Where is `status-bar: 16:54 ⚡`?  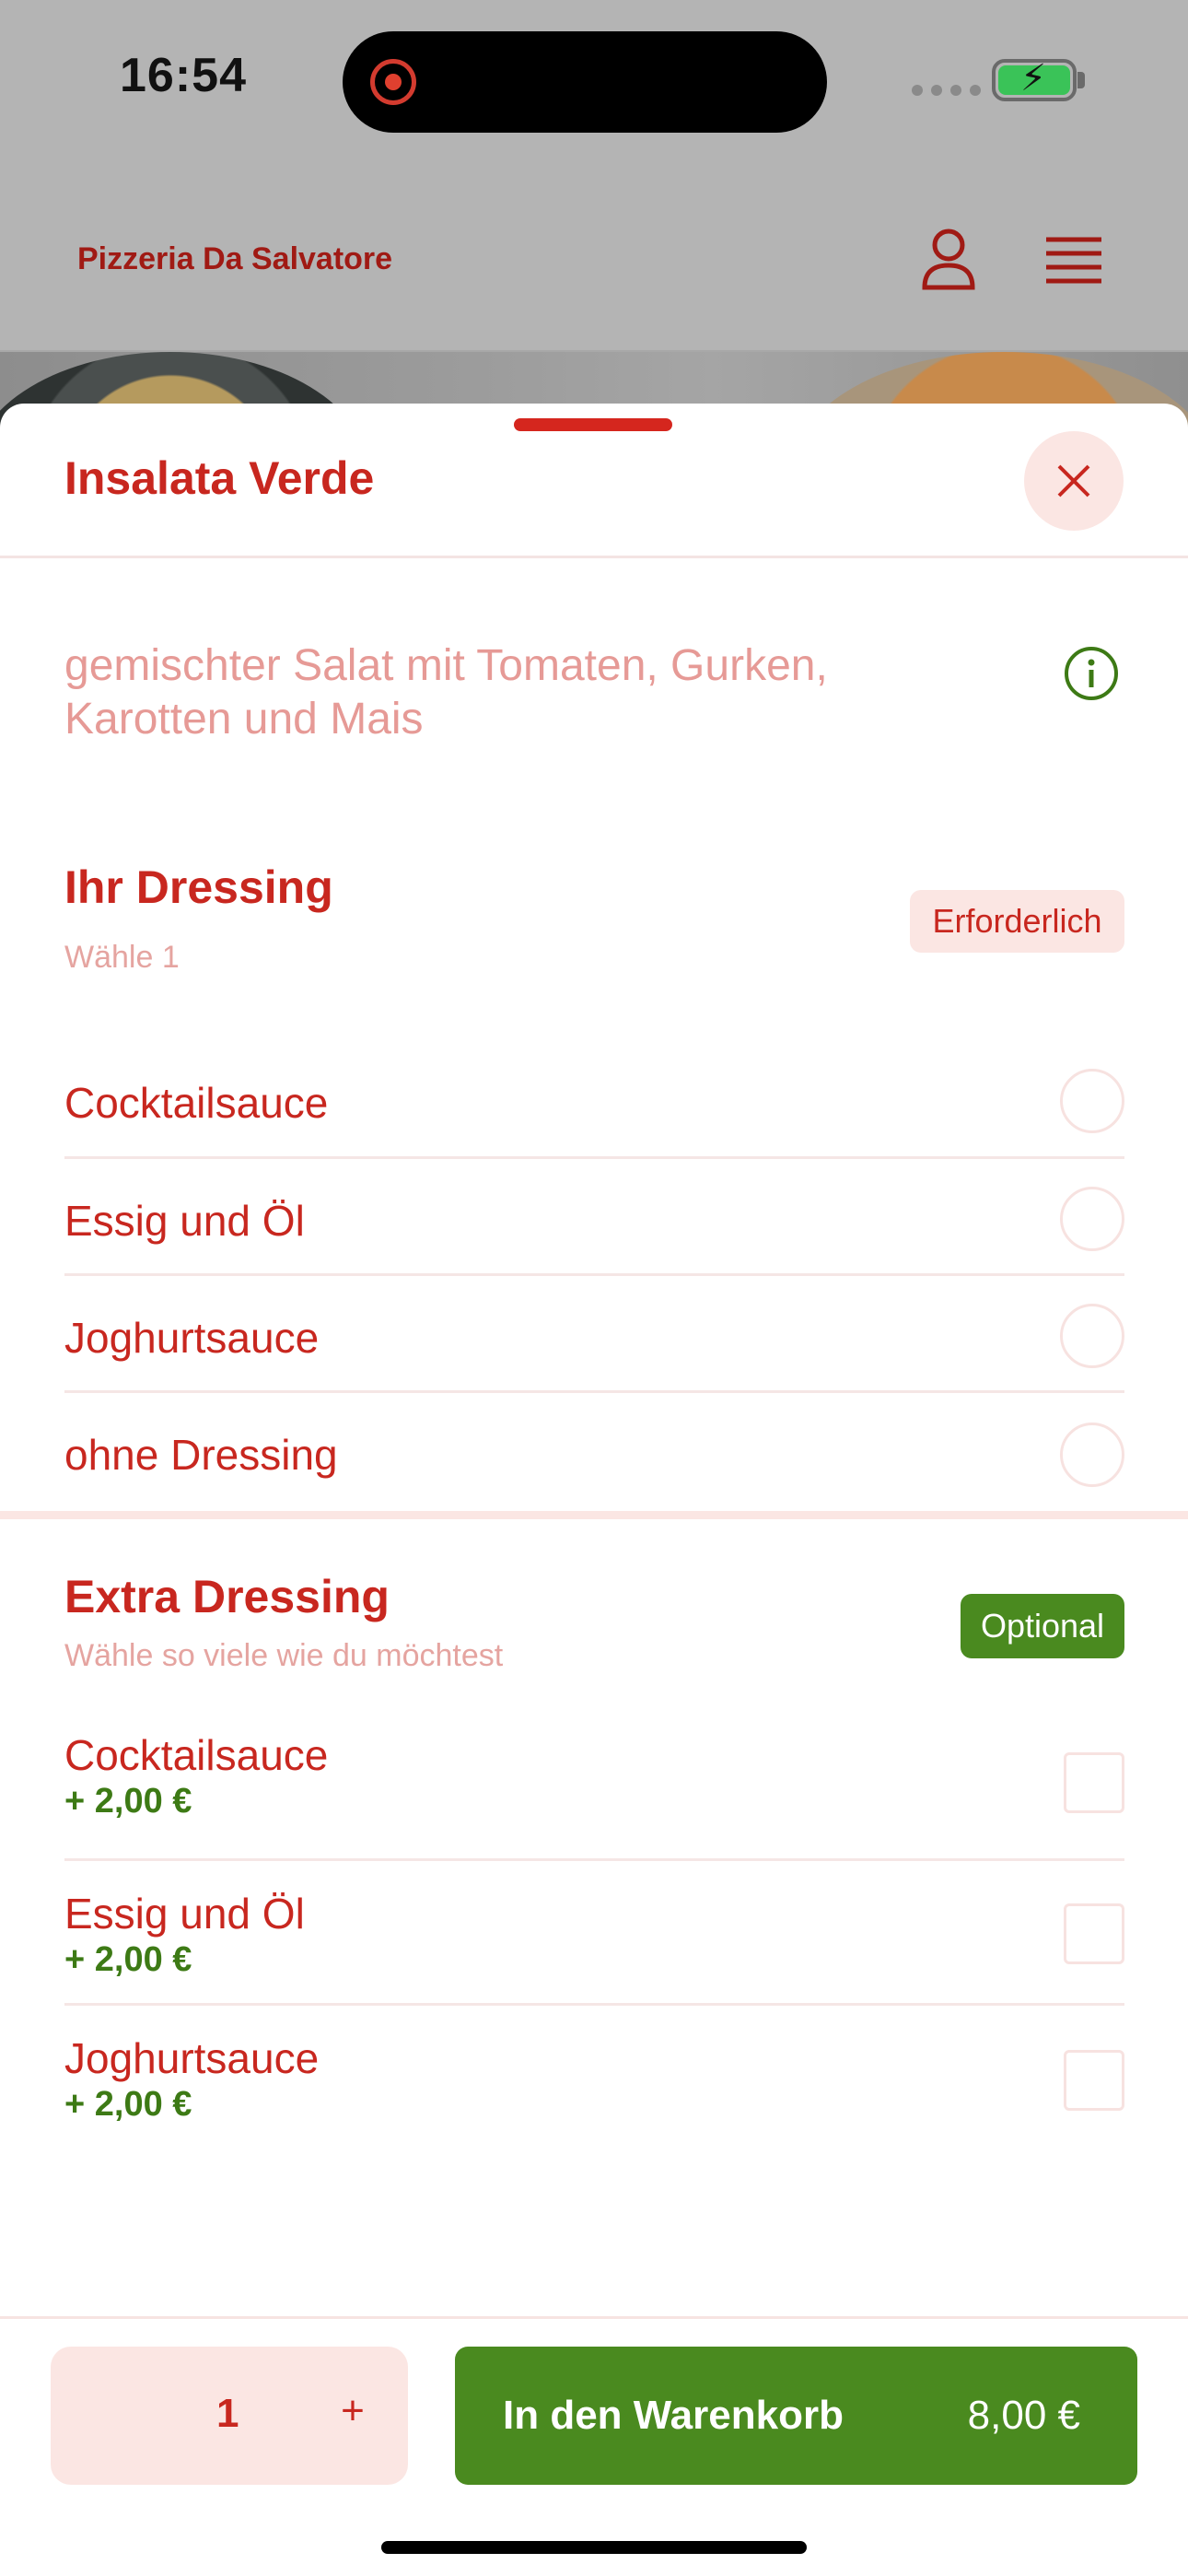
status-bar: 16:54 ⚡ is located at coordinates (594, 78).